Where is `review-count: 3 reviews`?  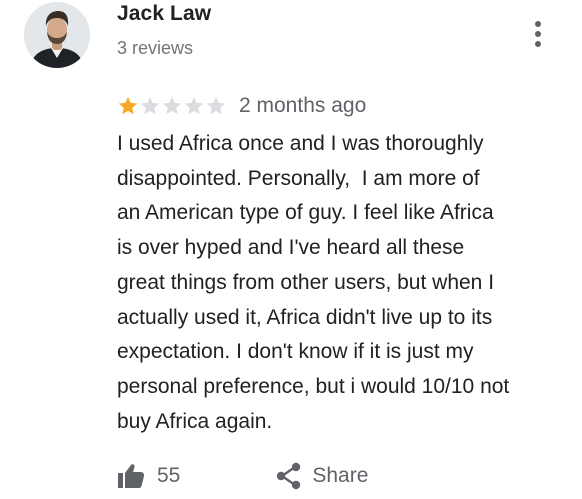 review-count: 3 reviews is located at coordinates (155, 48).